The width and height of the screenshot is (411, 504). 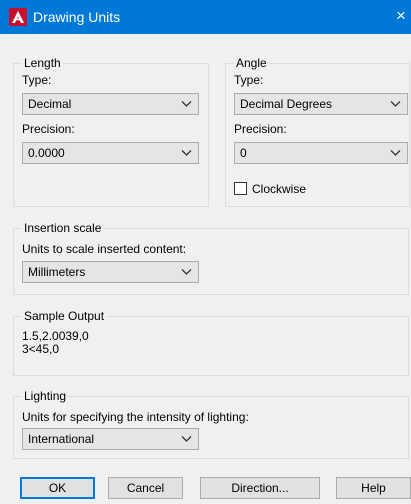 What do you see at coordinates (111, 131) in the screenshot?
I see `length-group: Length Type: Decimal Precision: 0.0000` at bounding box center [111, 131].